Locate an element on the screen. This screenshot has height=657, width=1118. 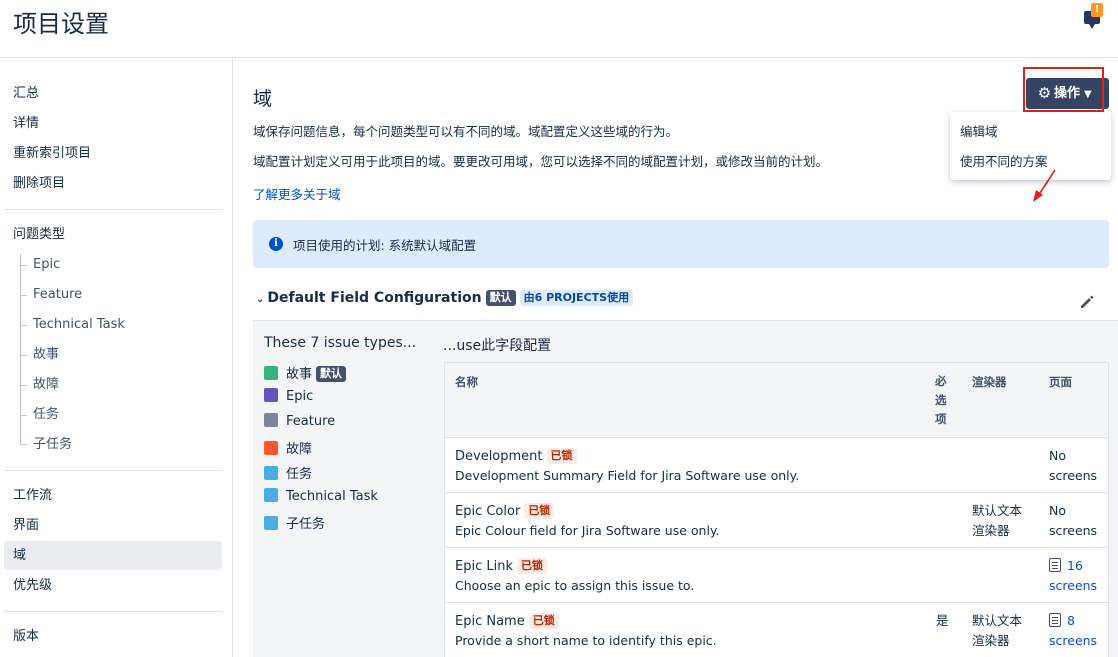
issue-type-task: 任务 is located at coordinates (288, 472).